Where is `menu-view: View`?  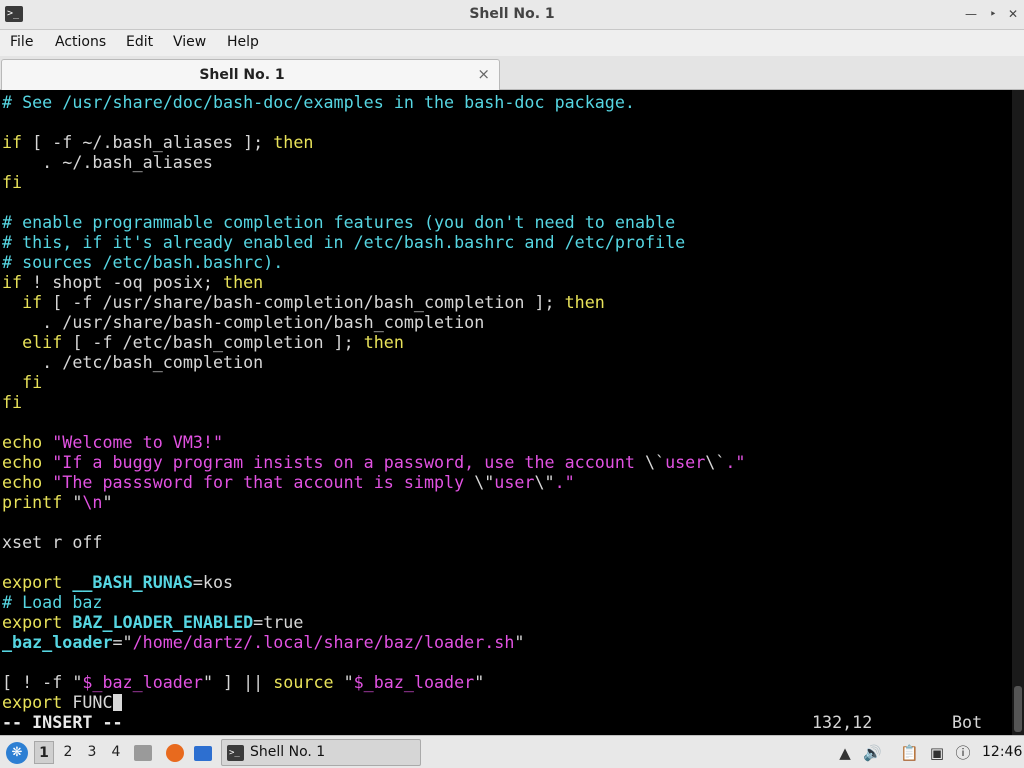 menu-view: View is located at coordinates (189, 42).